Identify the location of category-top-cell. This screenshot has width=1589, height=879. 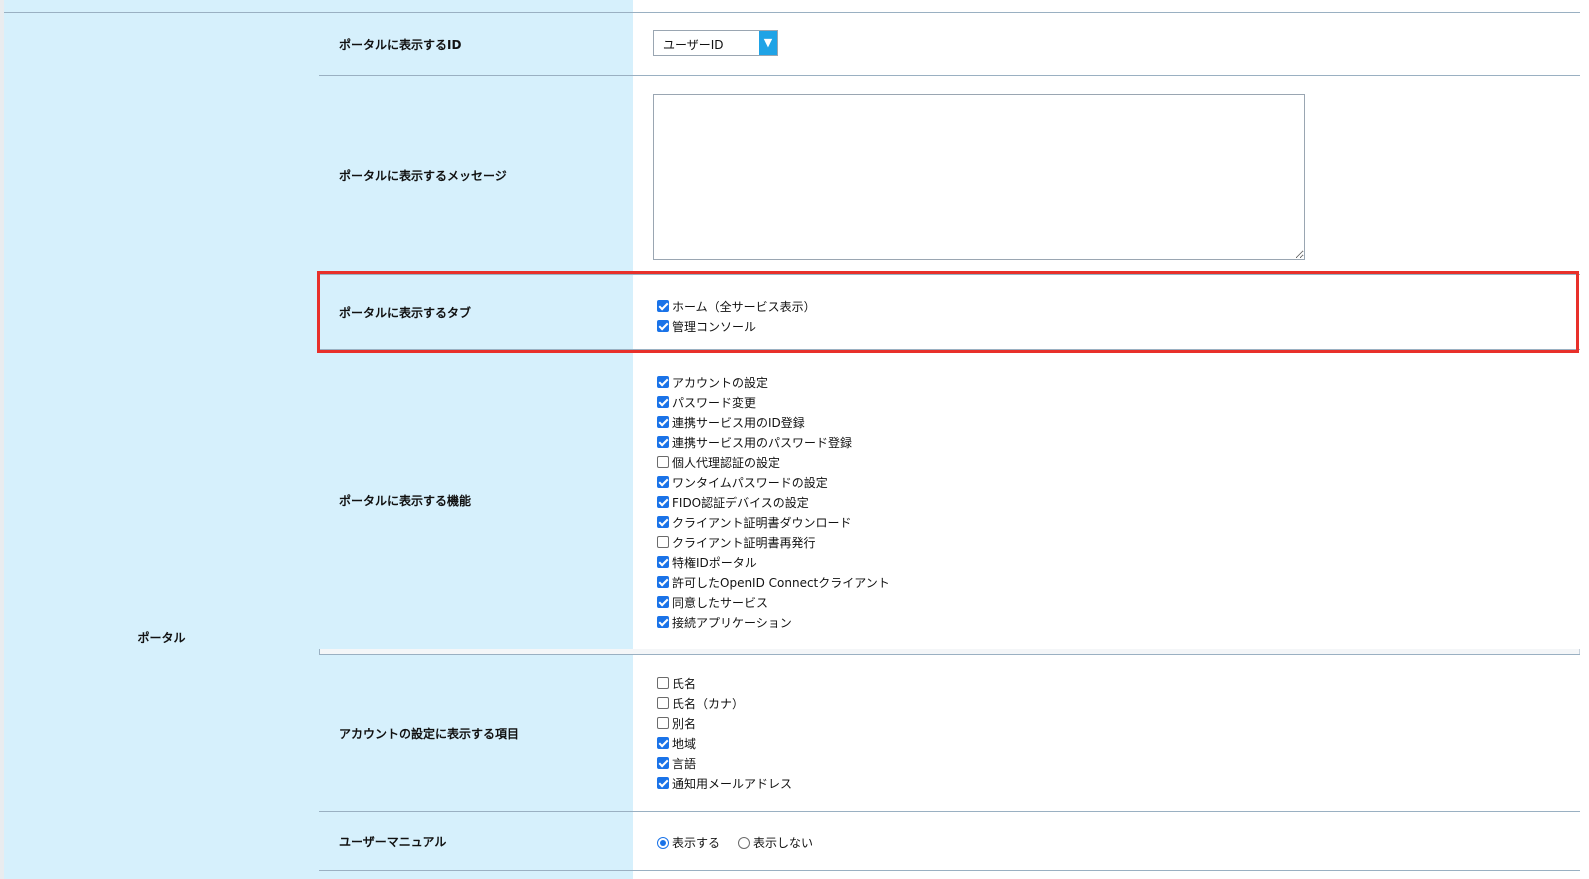
(161, 6).